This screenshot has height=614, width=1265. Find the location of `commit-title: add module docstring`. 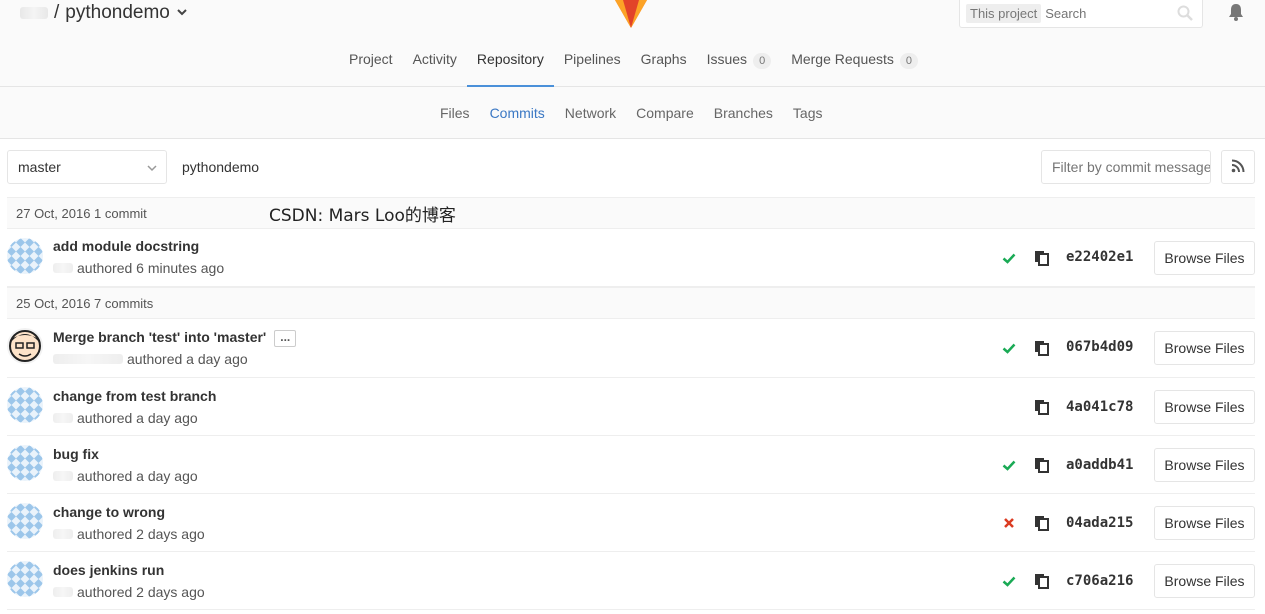

commit-title: add module docstring is located at coordinates (126, 246).